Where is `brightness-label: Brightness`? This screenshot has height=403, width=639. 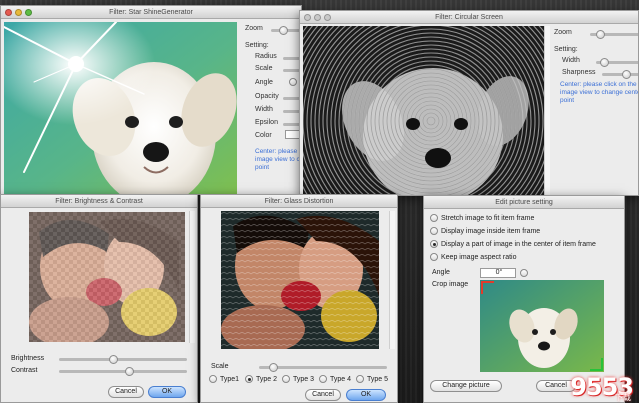
brightness-label: Brightness is located at coordinates (28, 358).